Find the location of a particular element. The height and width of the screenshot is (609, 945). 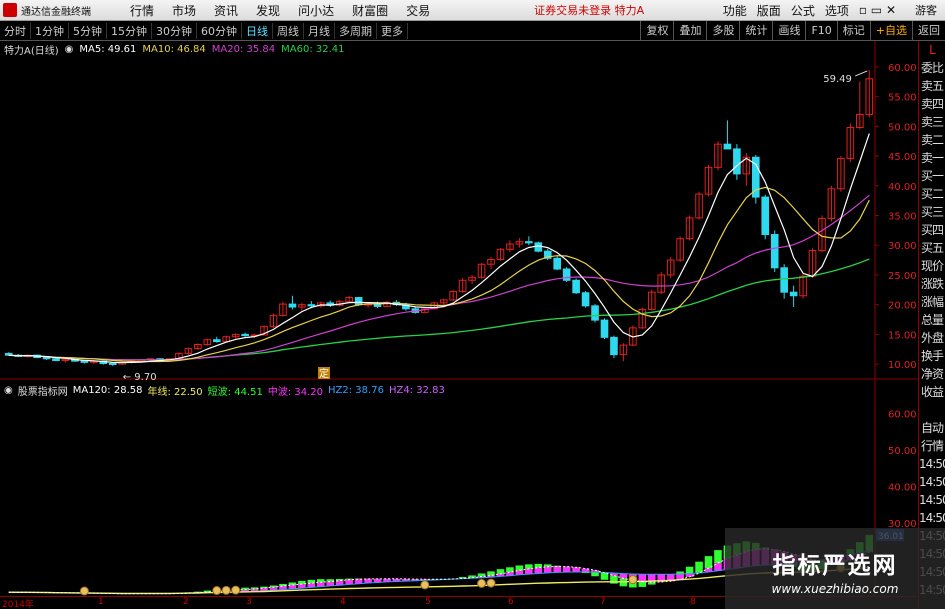

sidebar-item: 现价 is located at coordinates (932, 266).